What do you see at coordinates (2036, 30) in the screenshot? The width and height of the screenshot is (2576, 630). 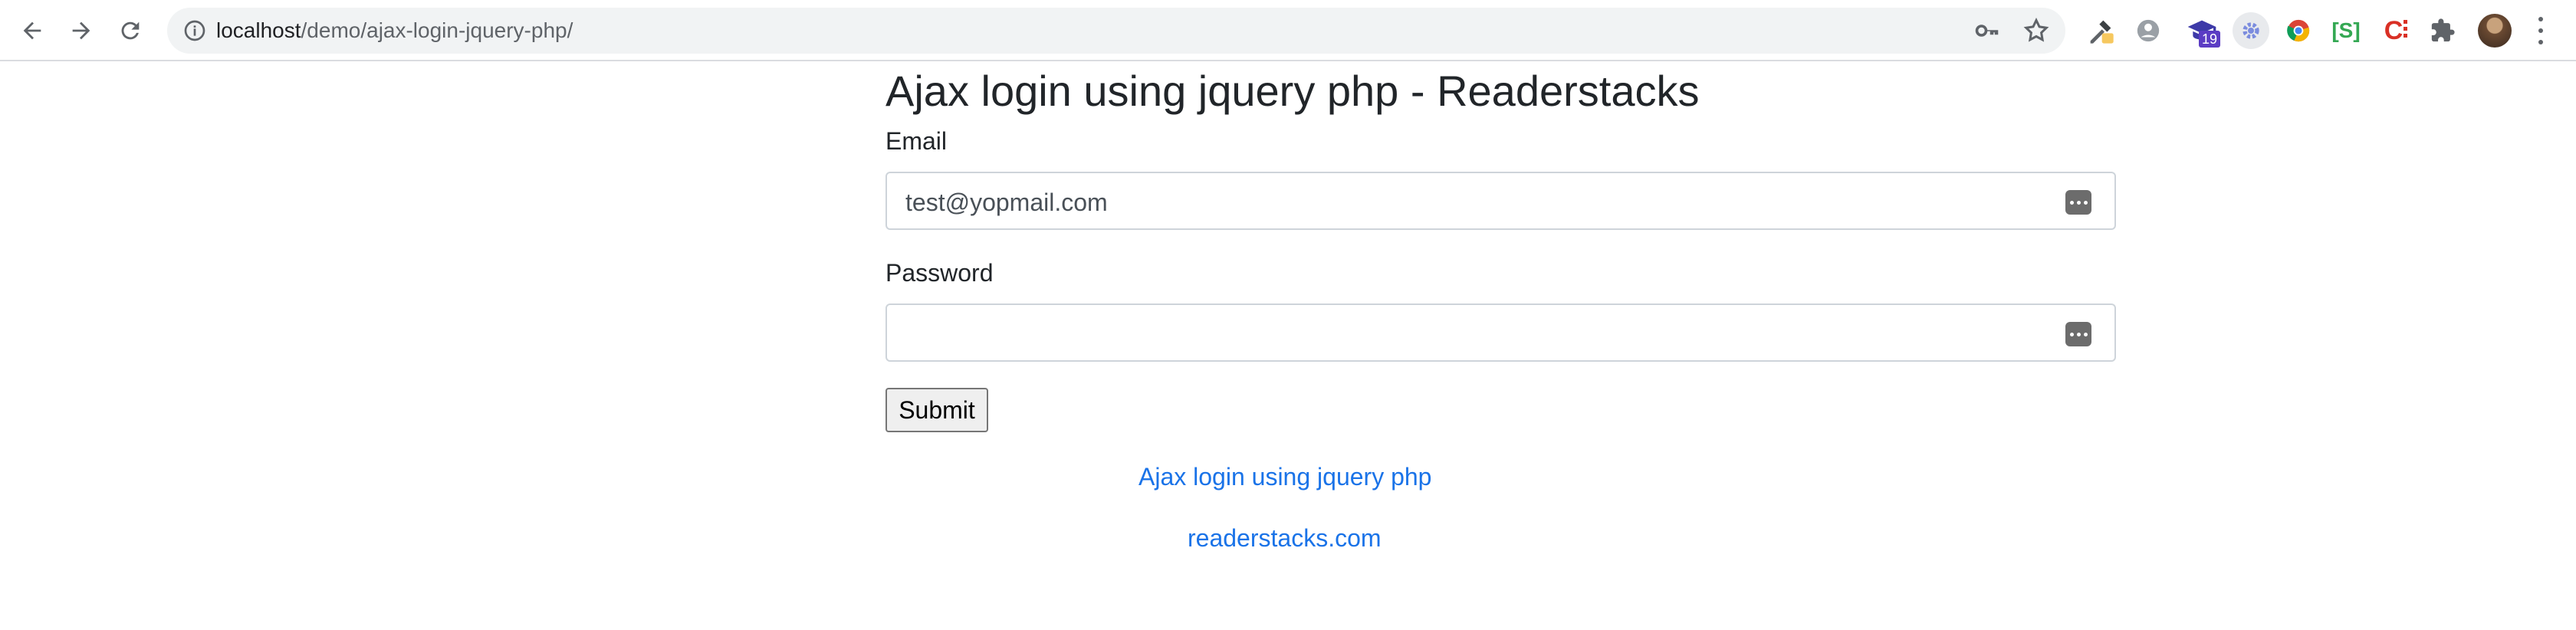 I see `star-icon` at bounding box center [2036, 30].